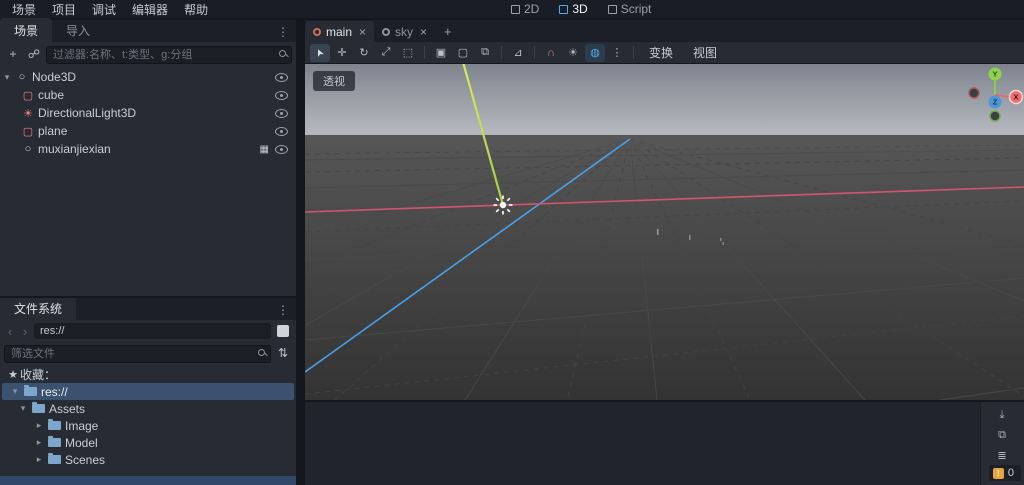 The height and width of the screenshot is (485, 1024). I want to click on favorites-label: 收藏：, so click(38, 375).